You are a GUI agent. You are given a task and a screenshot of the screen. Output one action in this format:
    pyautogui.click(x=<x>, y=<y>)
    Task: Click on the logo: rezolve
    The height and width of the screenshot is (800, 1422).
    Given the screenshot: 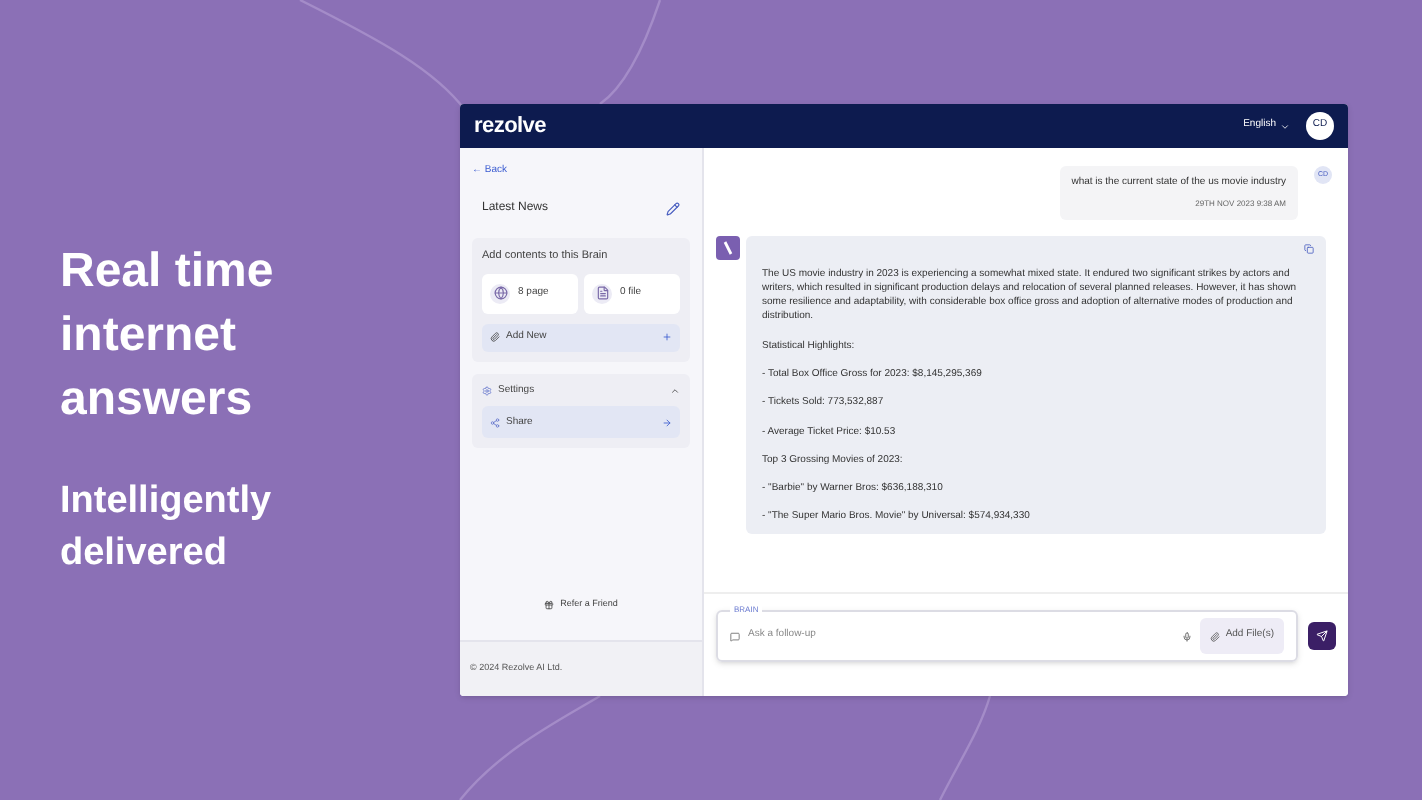 What is the action you would take?
    pyautogui.click(x=510, y=126)
    